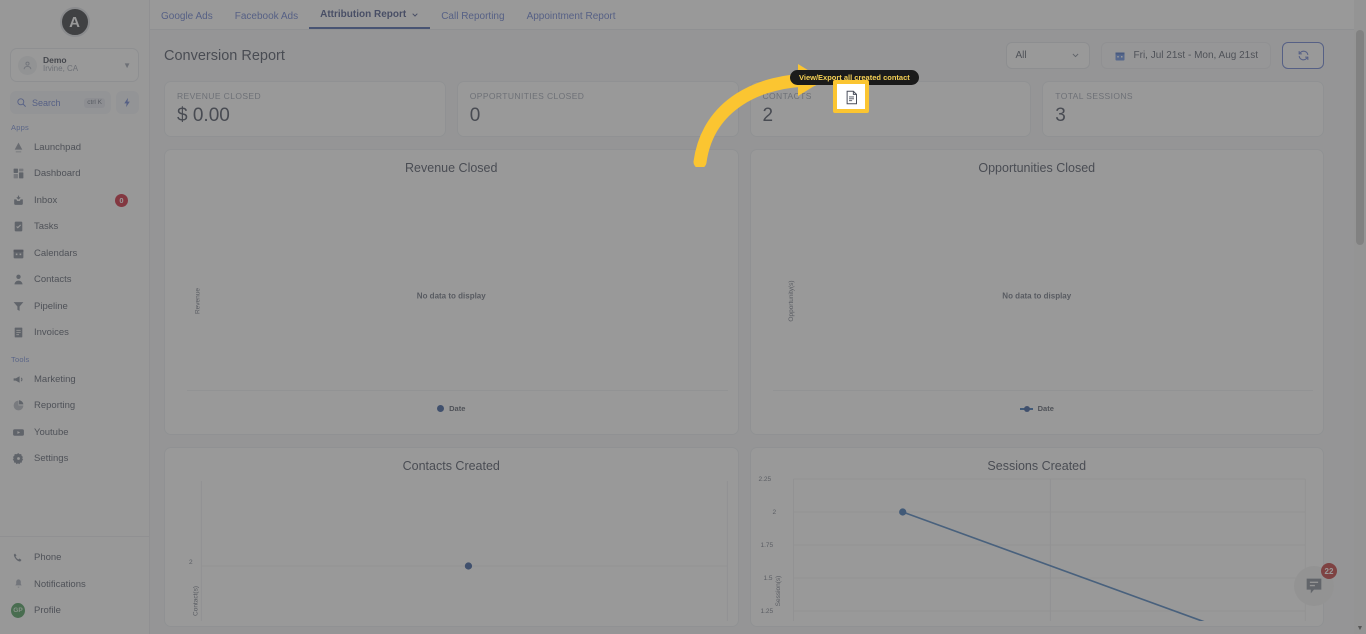 This screenshot has height=634, width=1366. Describe the element at coordinates (767, 611) in the screenshot. I see `chart-y-tick: 1.25` at that location.